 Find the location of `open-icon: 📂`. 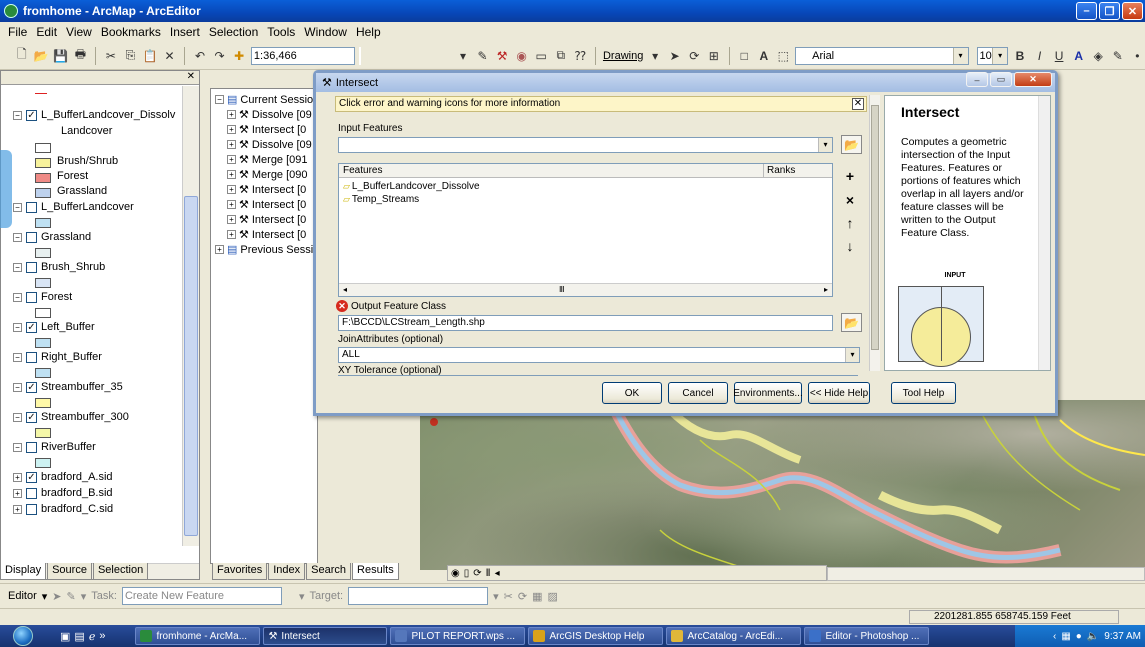

open-icon: 📂 is located at coordinates (42, 56).